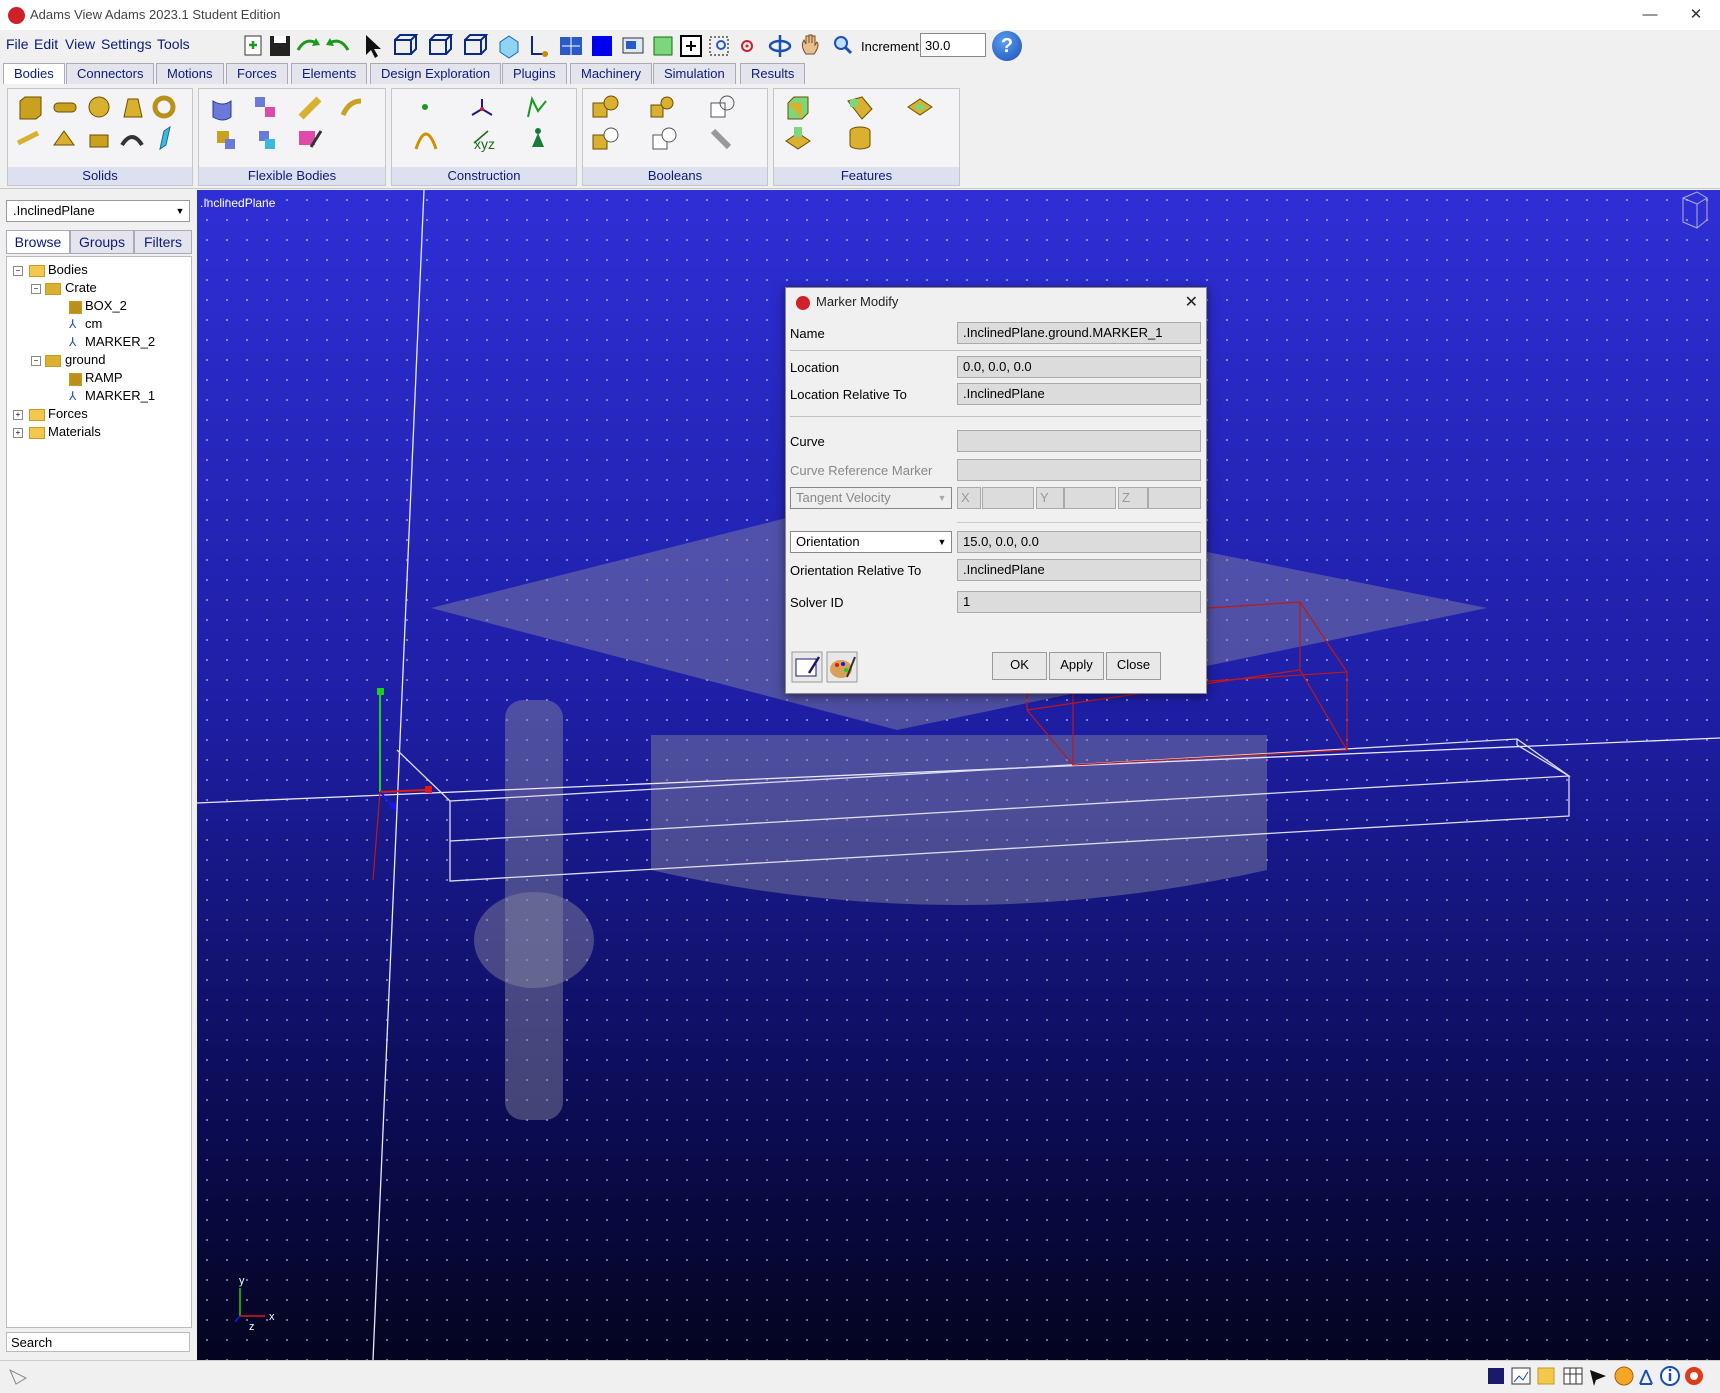  I want to click on boolean-intersect-icon, so click(722, 106).